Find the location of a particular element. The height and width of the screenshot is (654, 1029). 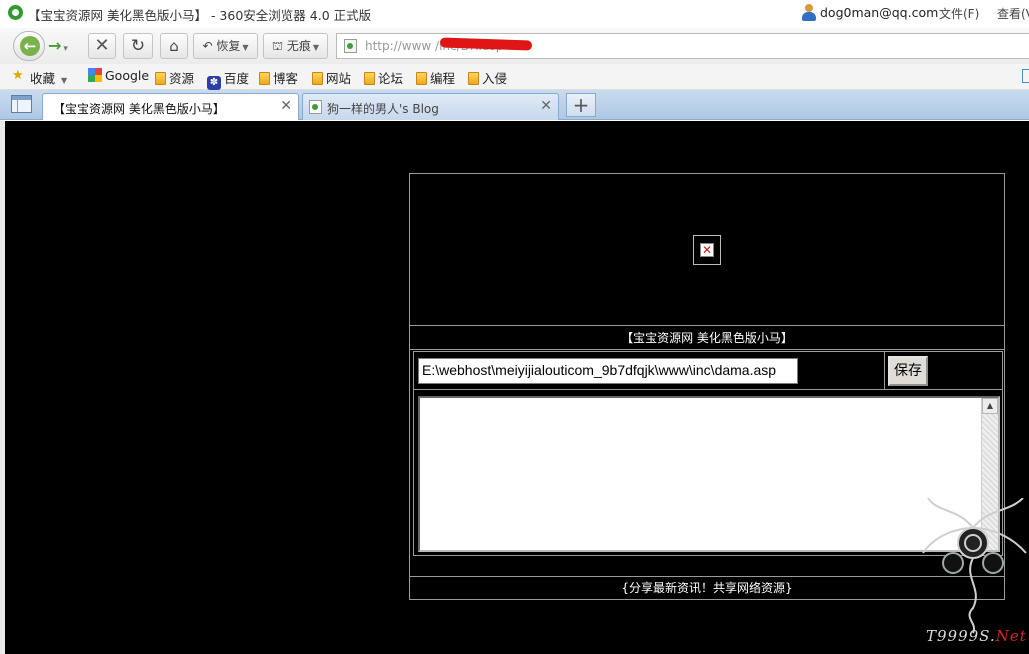

restore-button: ↶ 恢复 ▼ is located at coordinates (225, 46).